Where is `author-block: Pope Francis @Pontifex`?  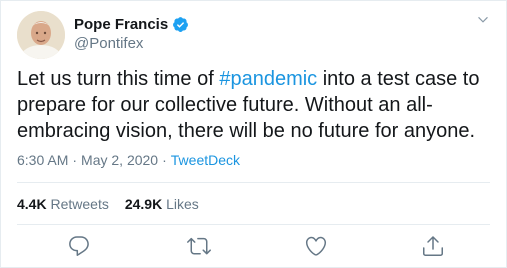
author-block: Pope Francis @Pontifex is located at coordinates (131, 33).